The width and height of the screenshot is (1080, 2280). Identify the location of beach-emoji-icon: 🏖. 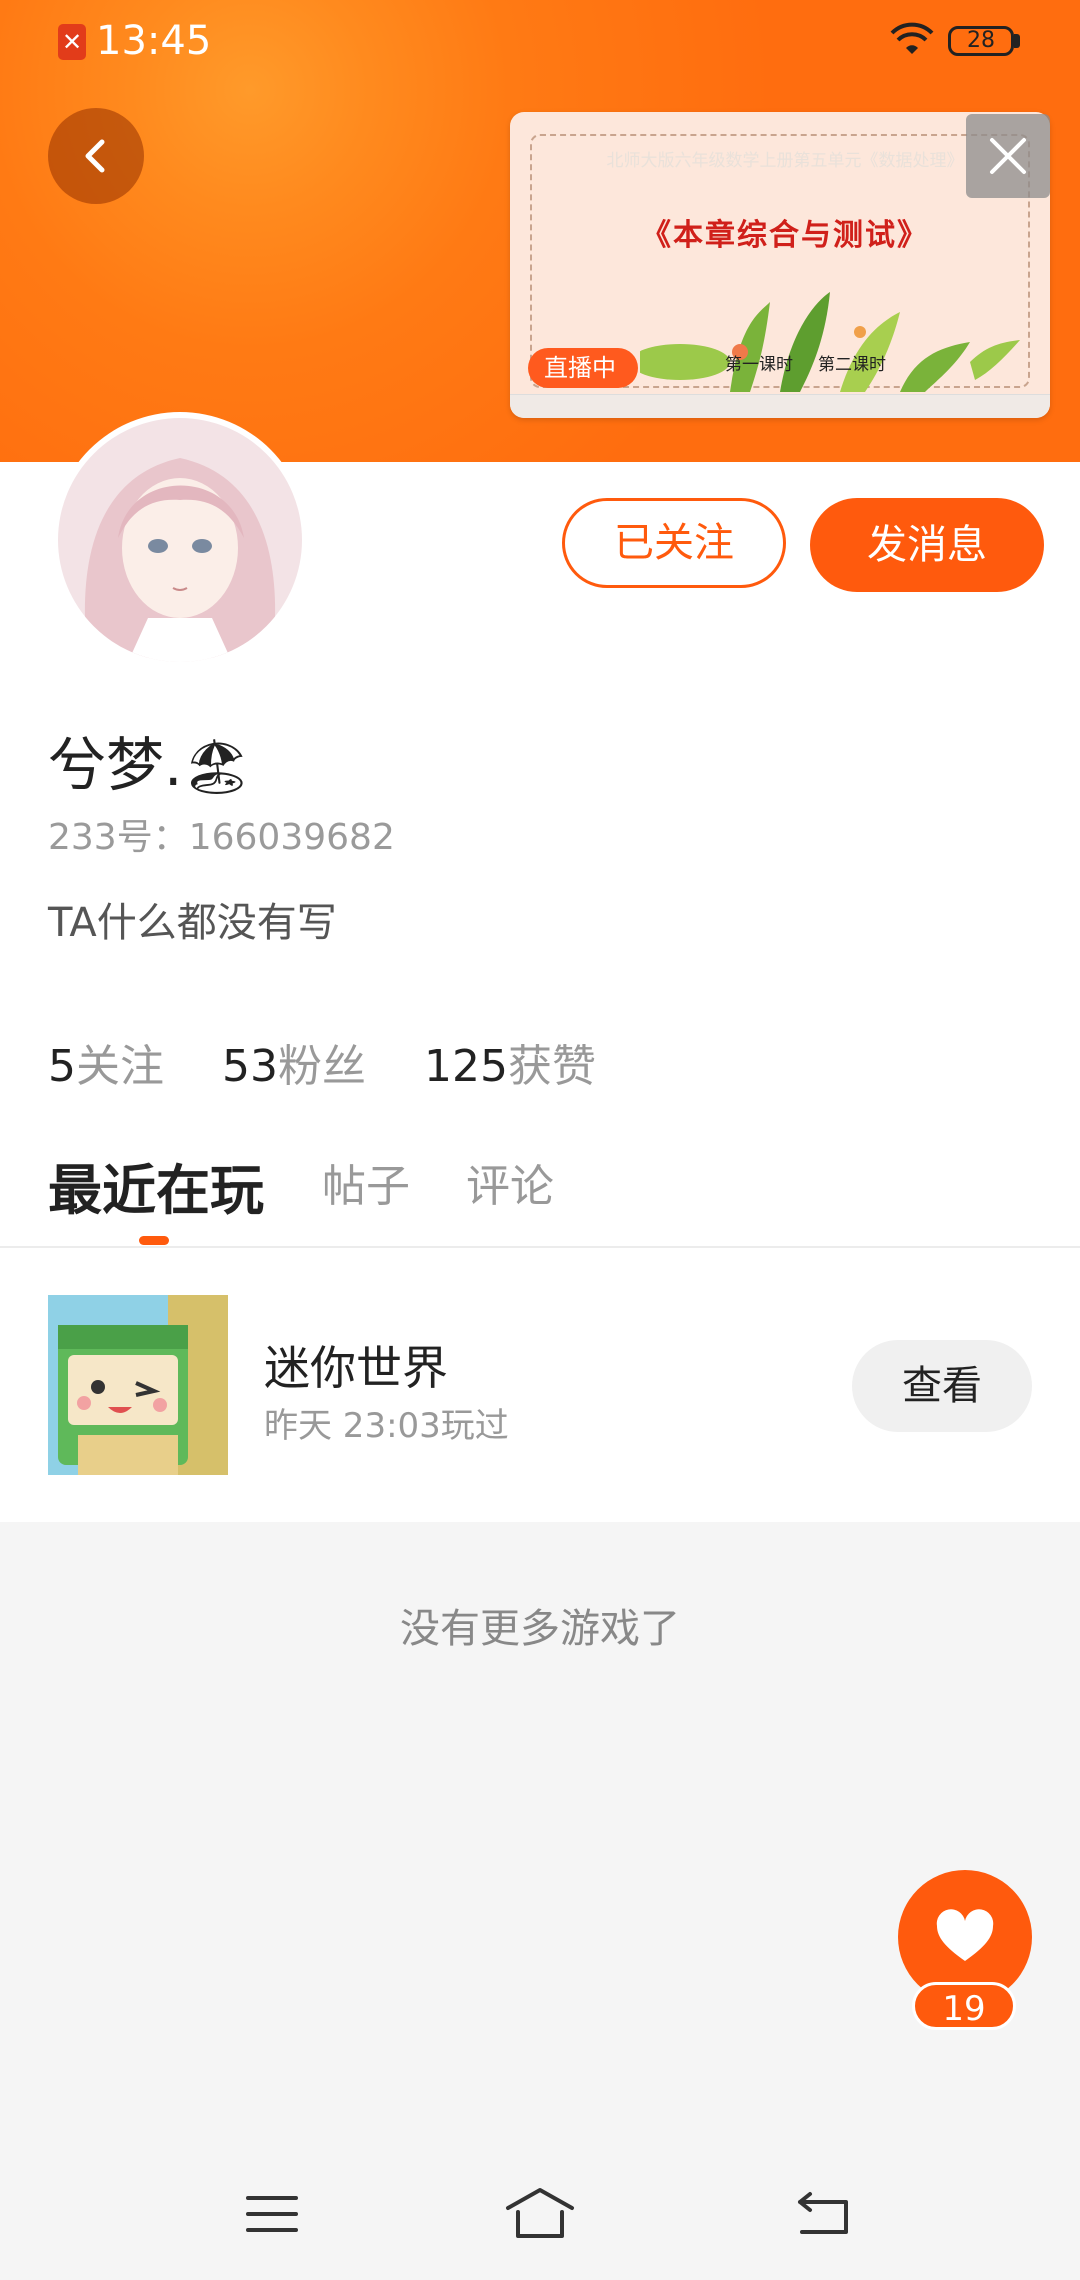
(216, 766).